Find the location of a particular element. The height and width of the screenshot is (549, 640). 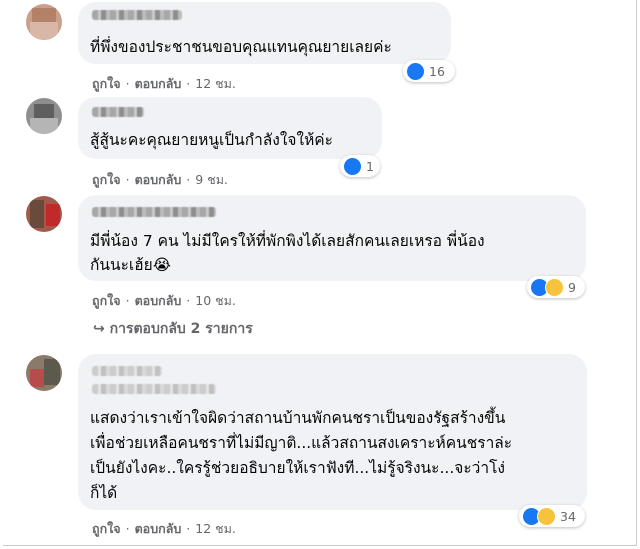

comment-text: สู้สู้นะคะคุณยายหนูเป็นกำลังใจให้ค่ะ is located at coordinates (211, 140).